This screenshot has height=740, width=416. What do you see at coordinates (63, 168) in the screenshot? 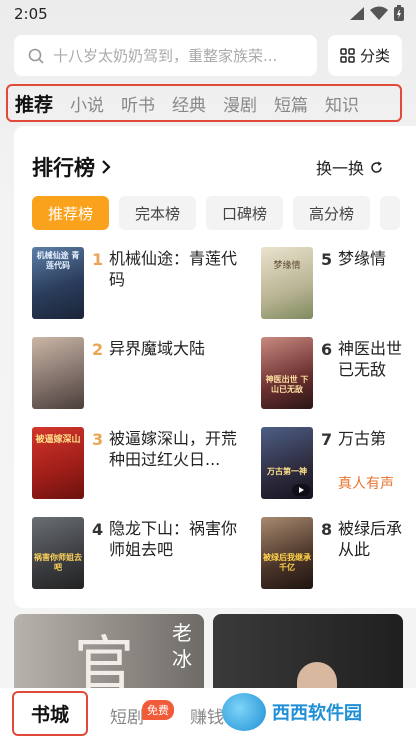
I see `ranking-title: 排行榜` at bounding box center [63, 168].